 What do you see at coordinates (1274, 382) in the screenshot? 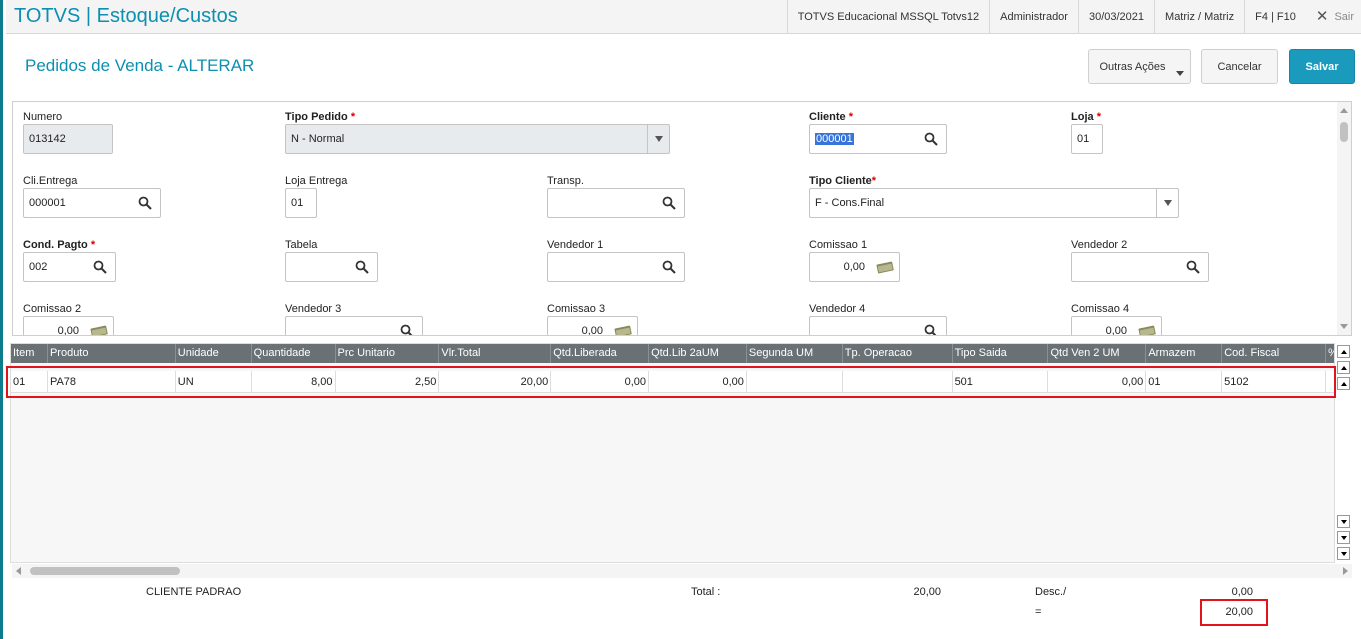
I see `cell-cod-fiscal: 5102` at bounding box center [1274, 382].